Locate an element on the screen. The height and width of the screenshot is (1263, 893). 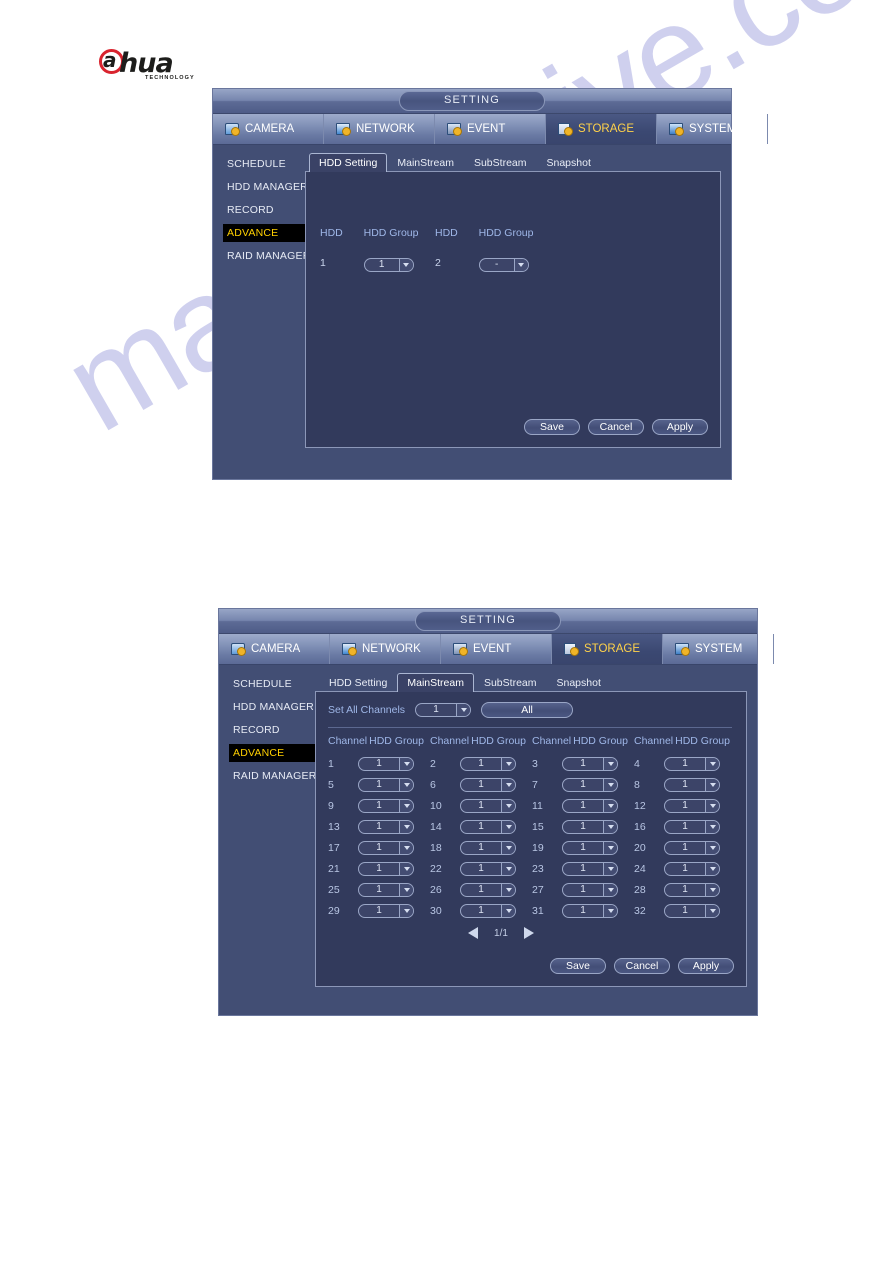
channel-cell: 17 1 is located at coordinates (379, 847).